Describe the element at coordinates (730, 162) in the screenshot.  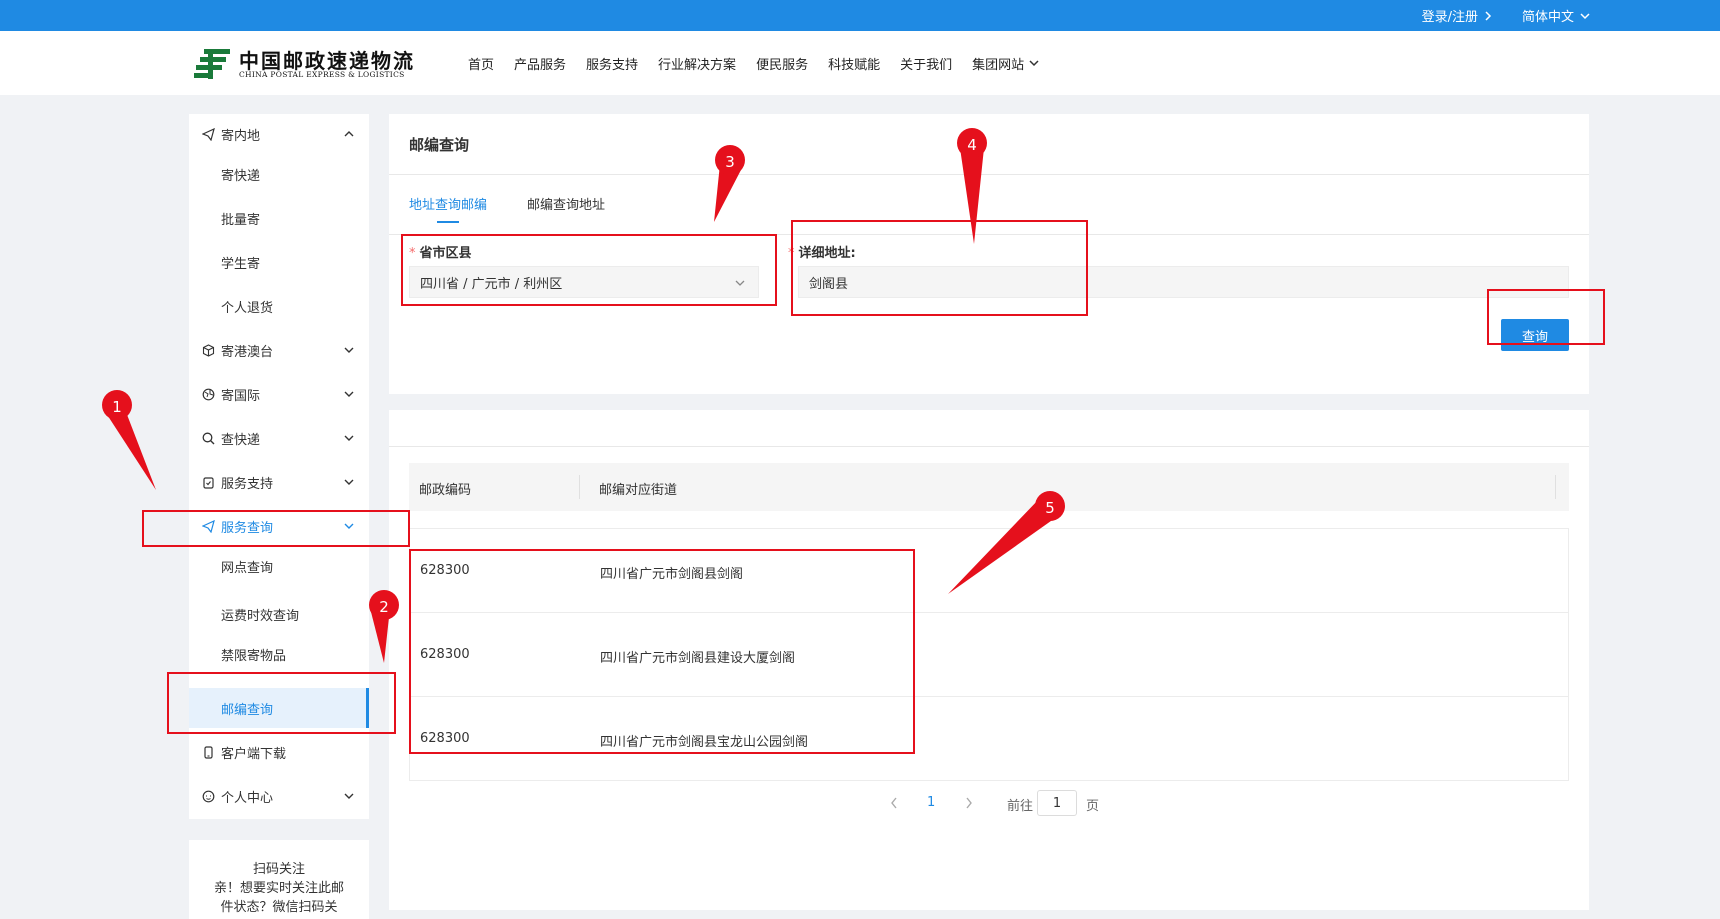
I see `pin-number: 3` at that location.